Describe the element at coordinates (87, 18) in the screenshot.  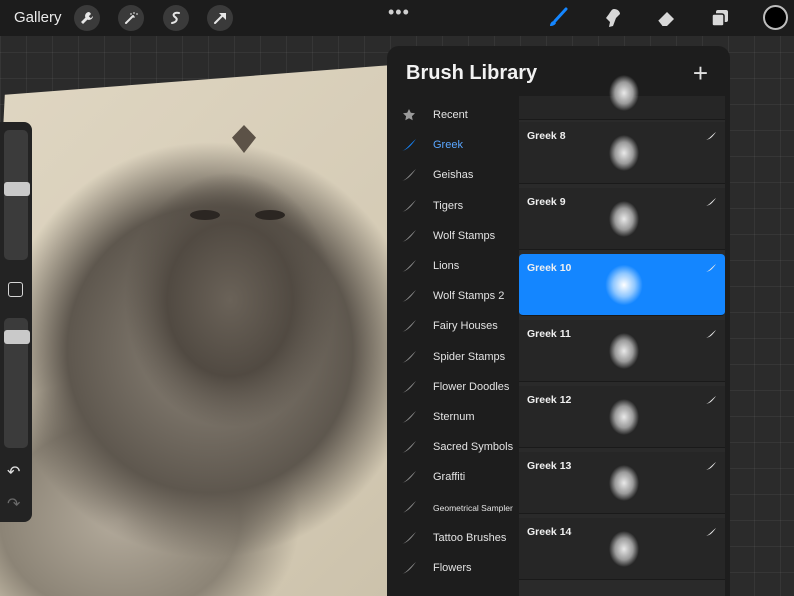
I see `wrench-icon` at that location.